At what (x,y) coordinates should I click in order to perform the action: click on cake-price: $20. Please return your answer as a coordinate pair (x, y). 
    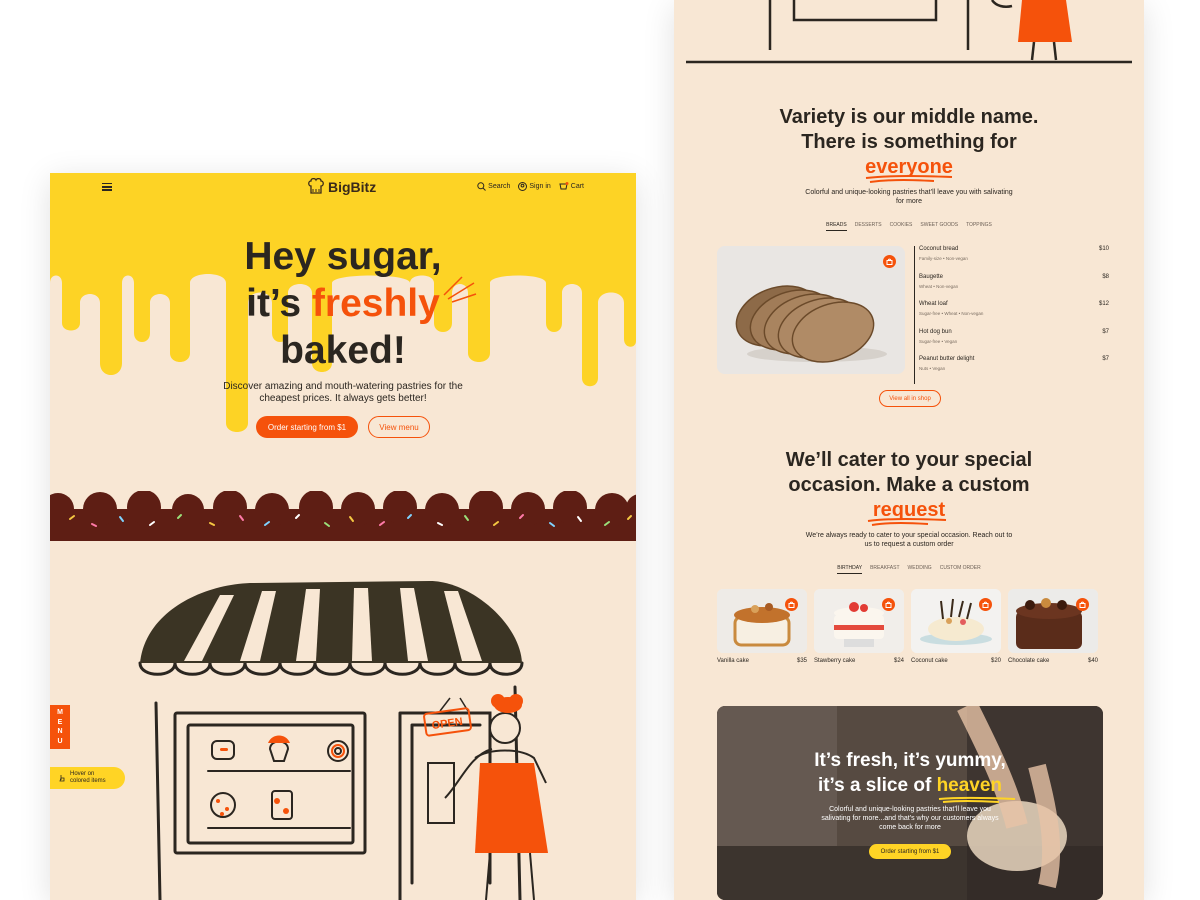
    Looking at the image, I should click on (995, 661).